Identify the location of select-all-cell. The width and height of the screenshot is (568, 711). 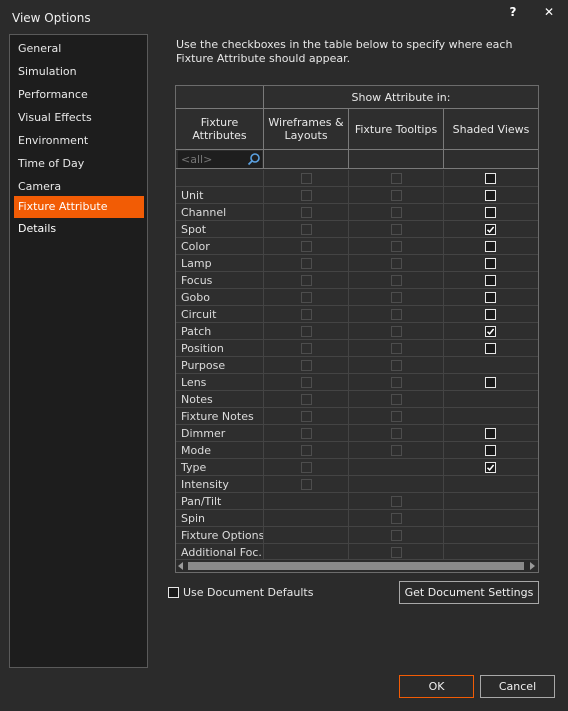
(220, 178).